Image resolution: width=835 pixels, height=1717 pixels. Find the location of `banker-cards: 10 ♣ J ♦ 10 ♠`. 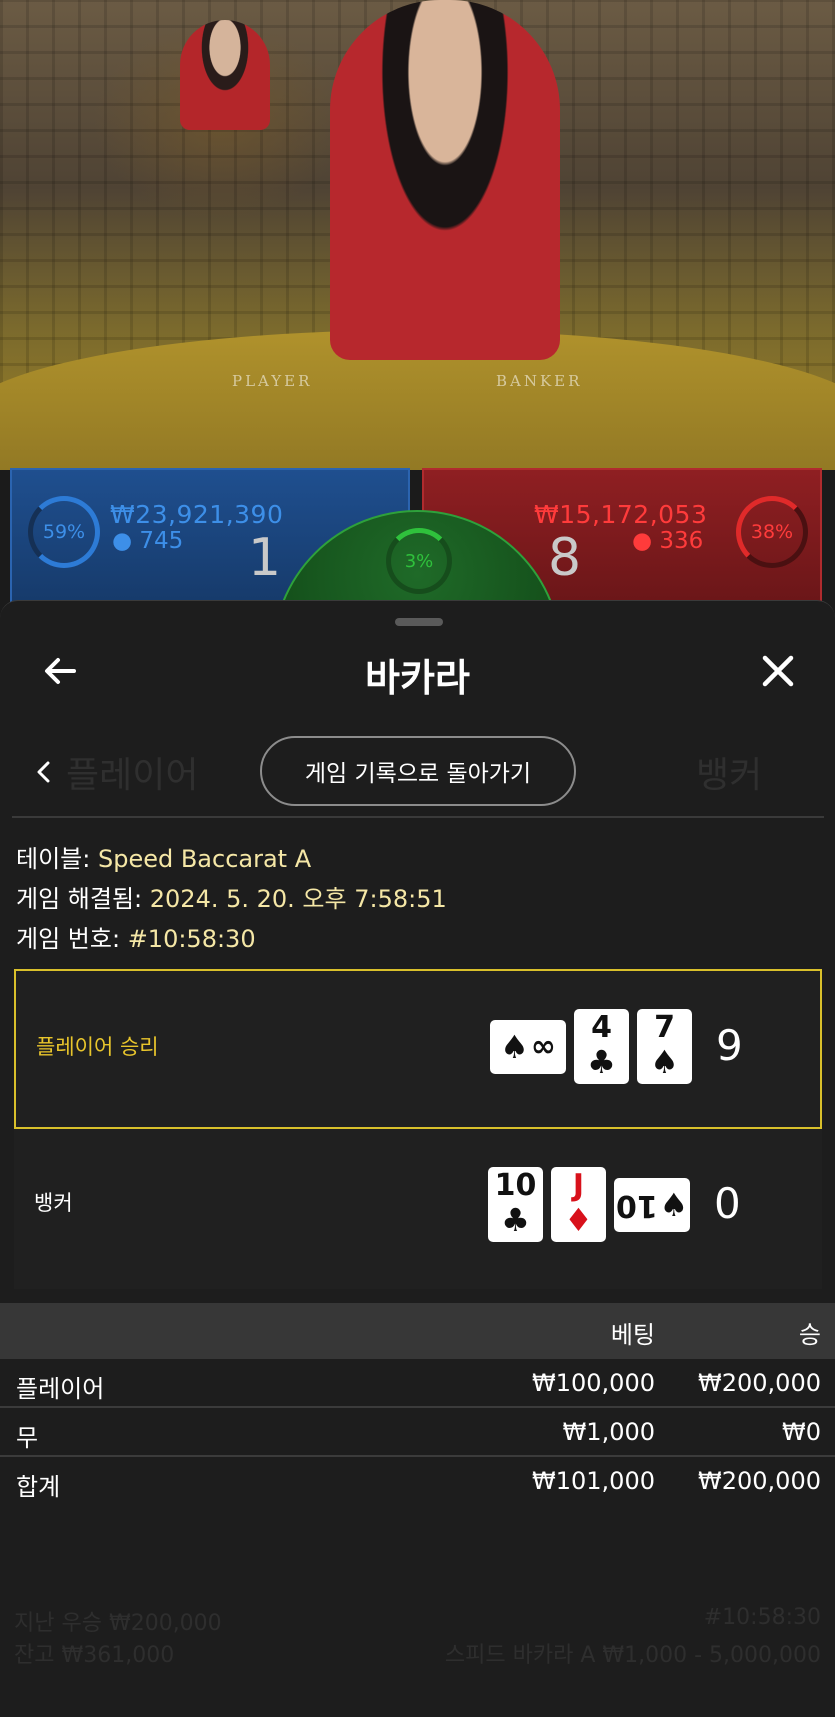

banker-cards: 10 ♣ J ♦ 10 ♠ is located at coordinates (589, 1204).